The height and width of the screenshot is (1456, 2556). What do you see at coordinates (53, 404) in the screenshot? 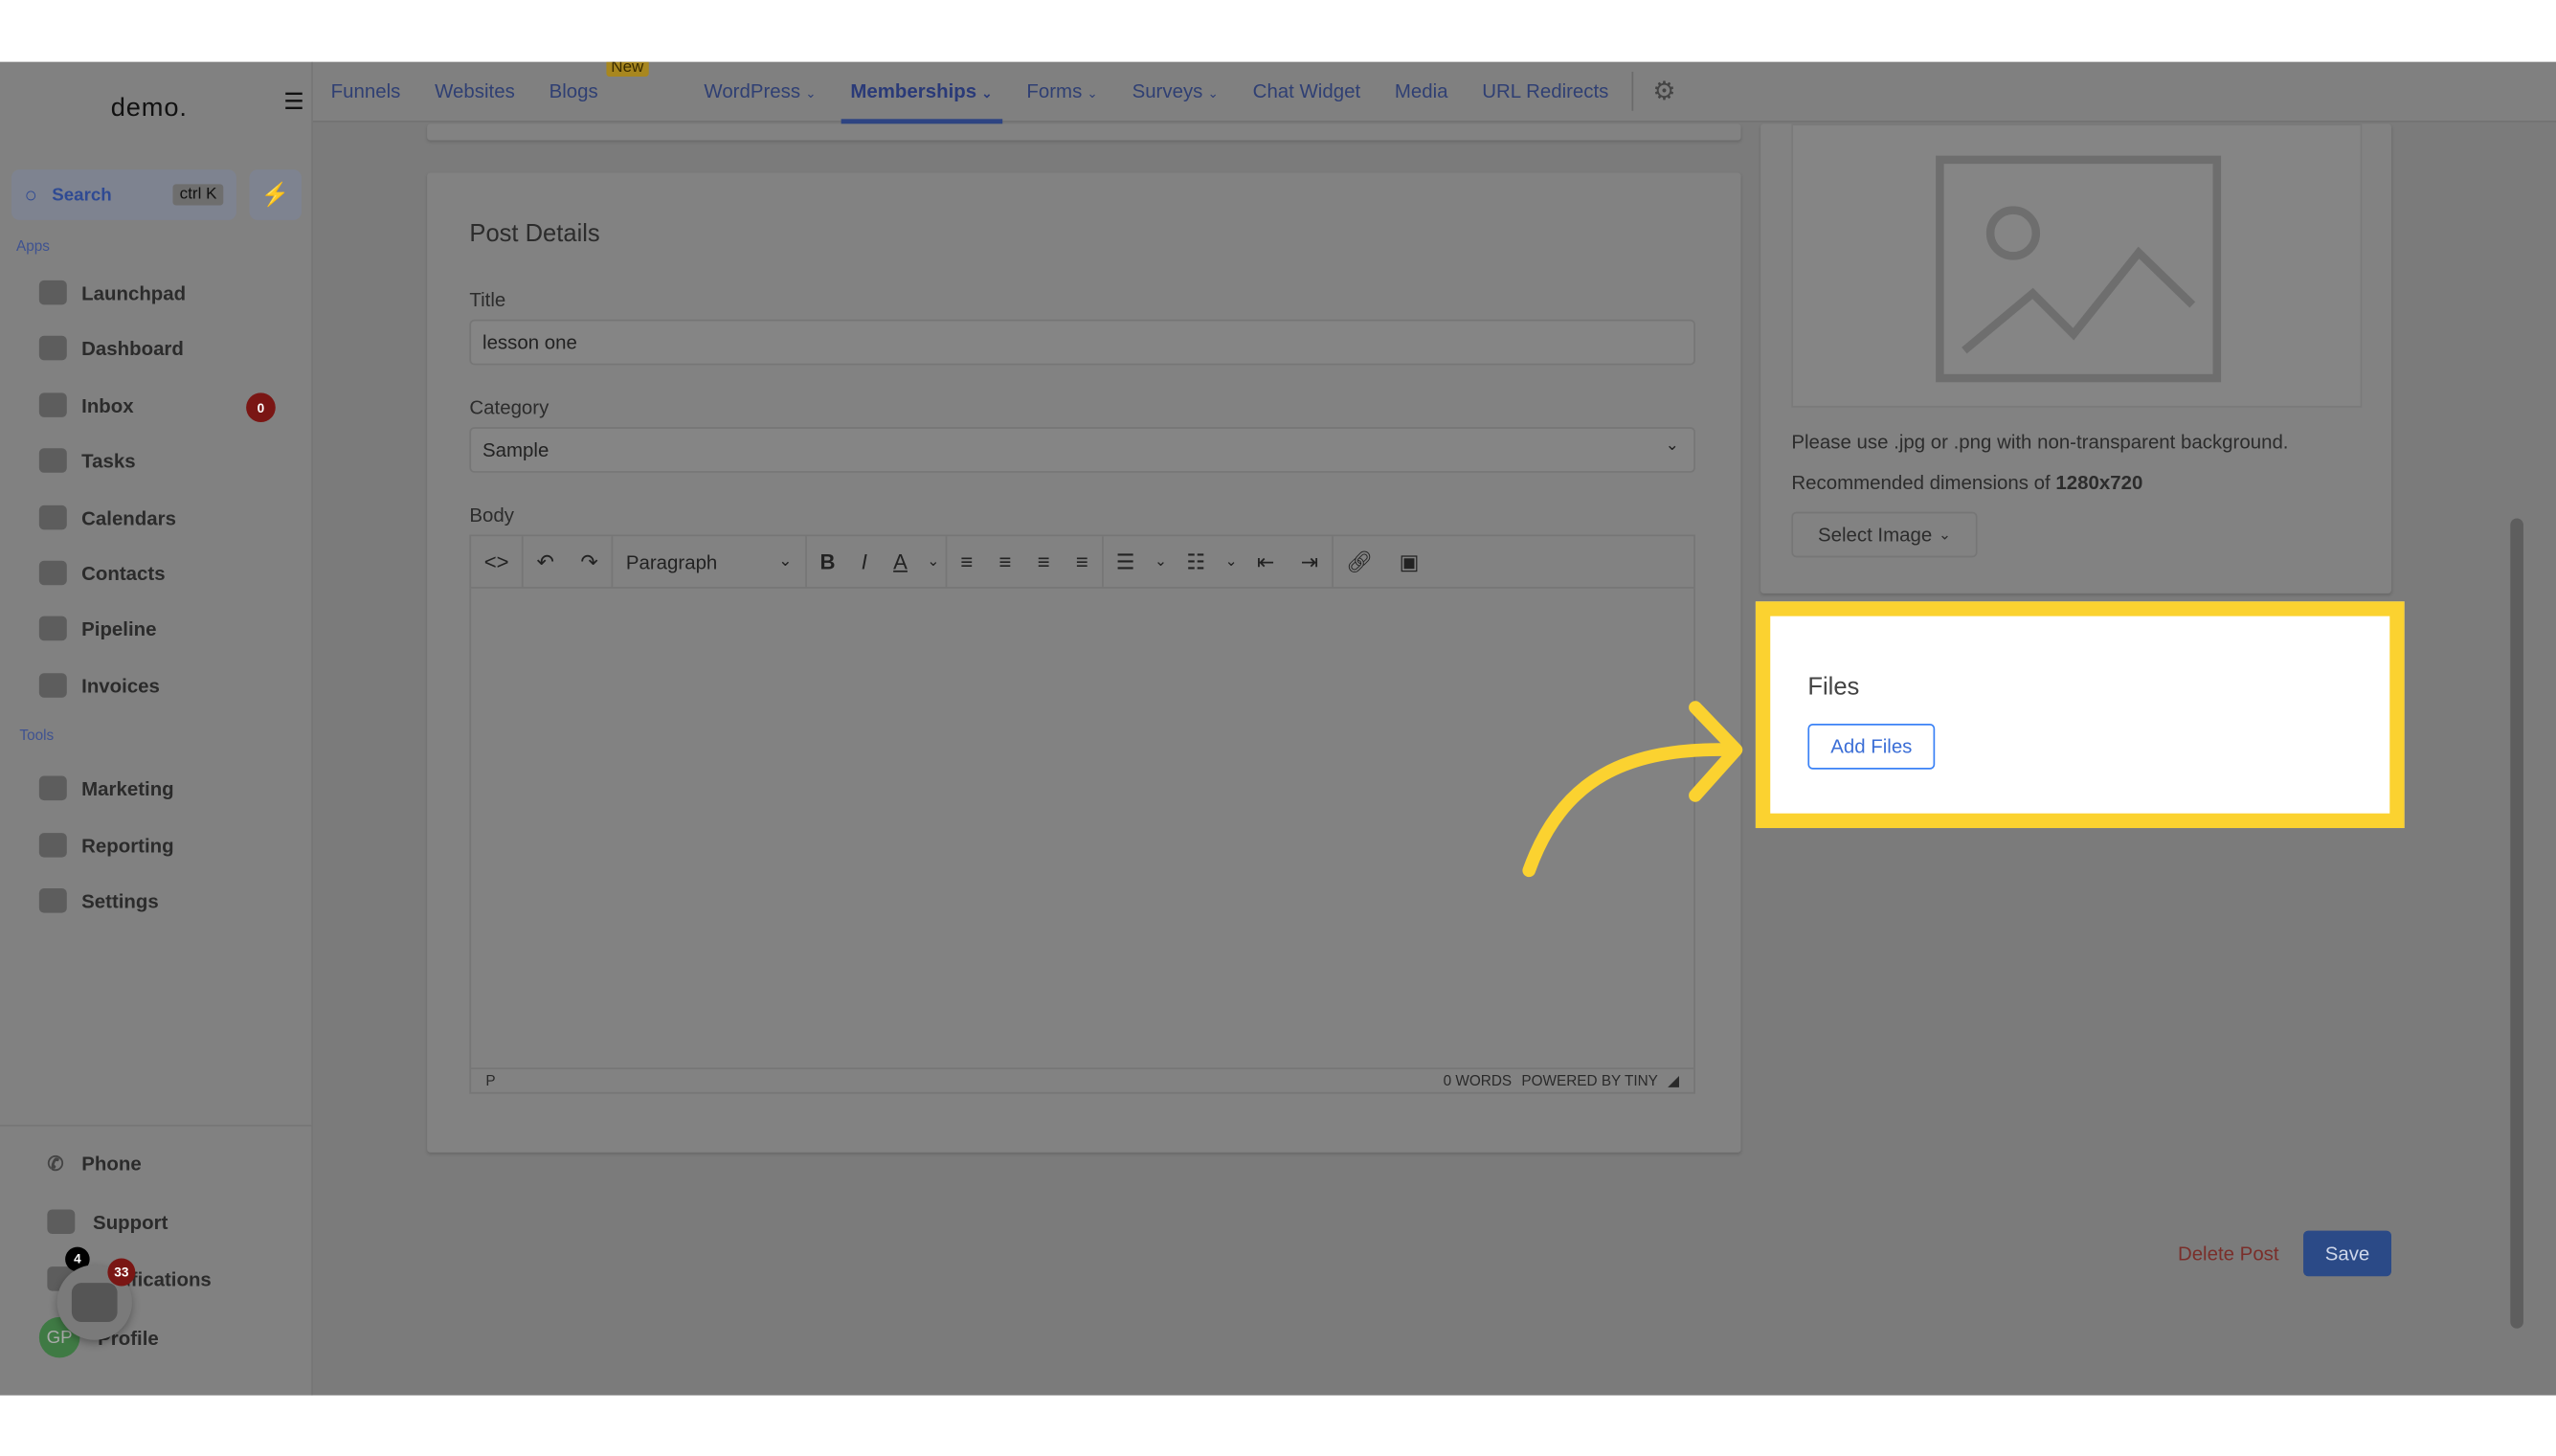
I see `inbox-icon` at bounding box center [53, 404].